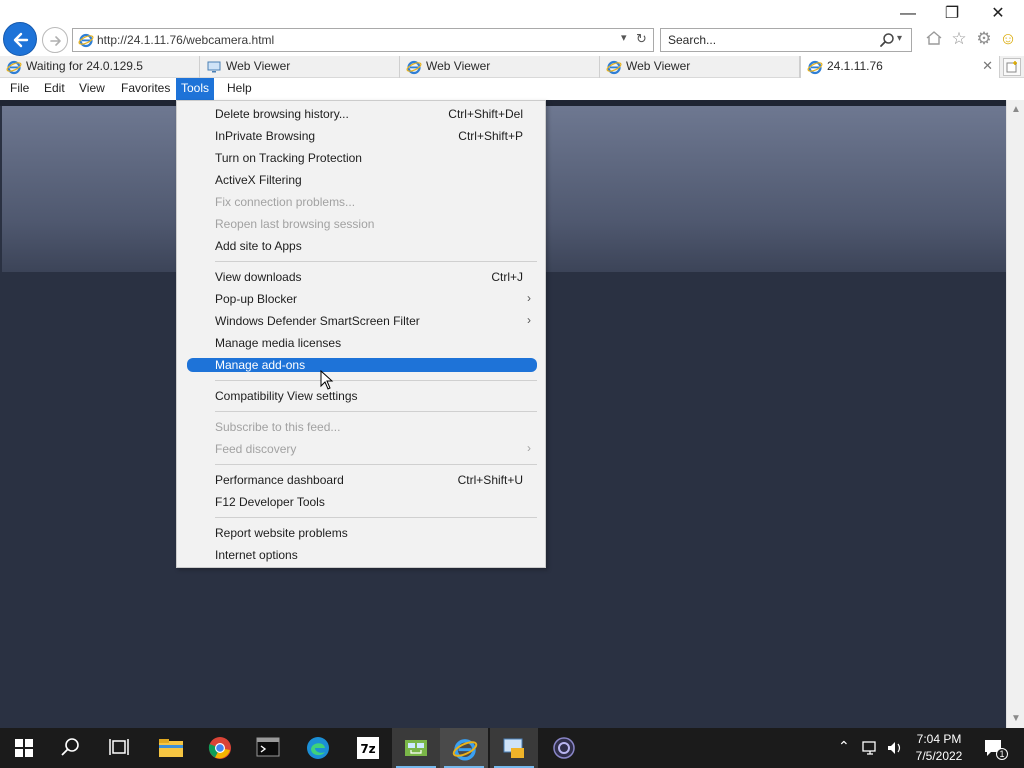  What do you see at coordinates (1015, 414) in the screenshot?
I see `vertical-scrollbar: ▲ ▼` at bounding box center [1015, 414].